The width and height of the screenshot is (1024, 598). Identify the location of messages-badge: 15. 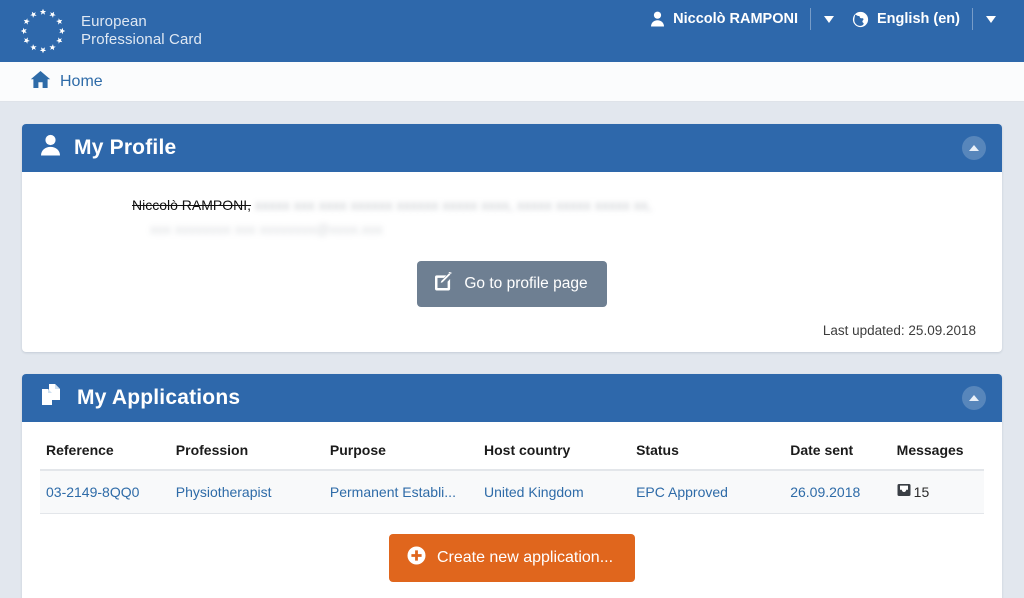
(937, 491).